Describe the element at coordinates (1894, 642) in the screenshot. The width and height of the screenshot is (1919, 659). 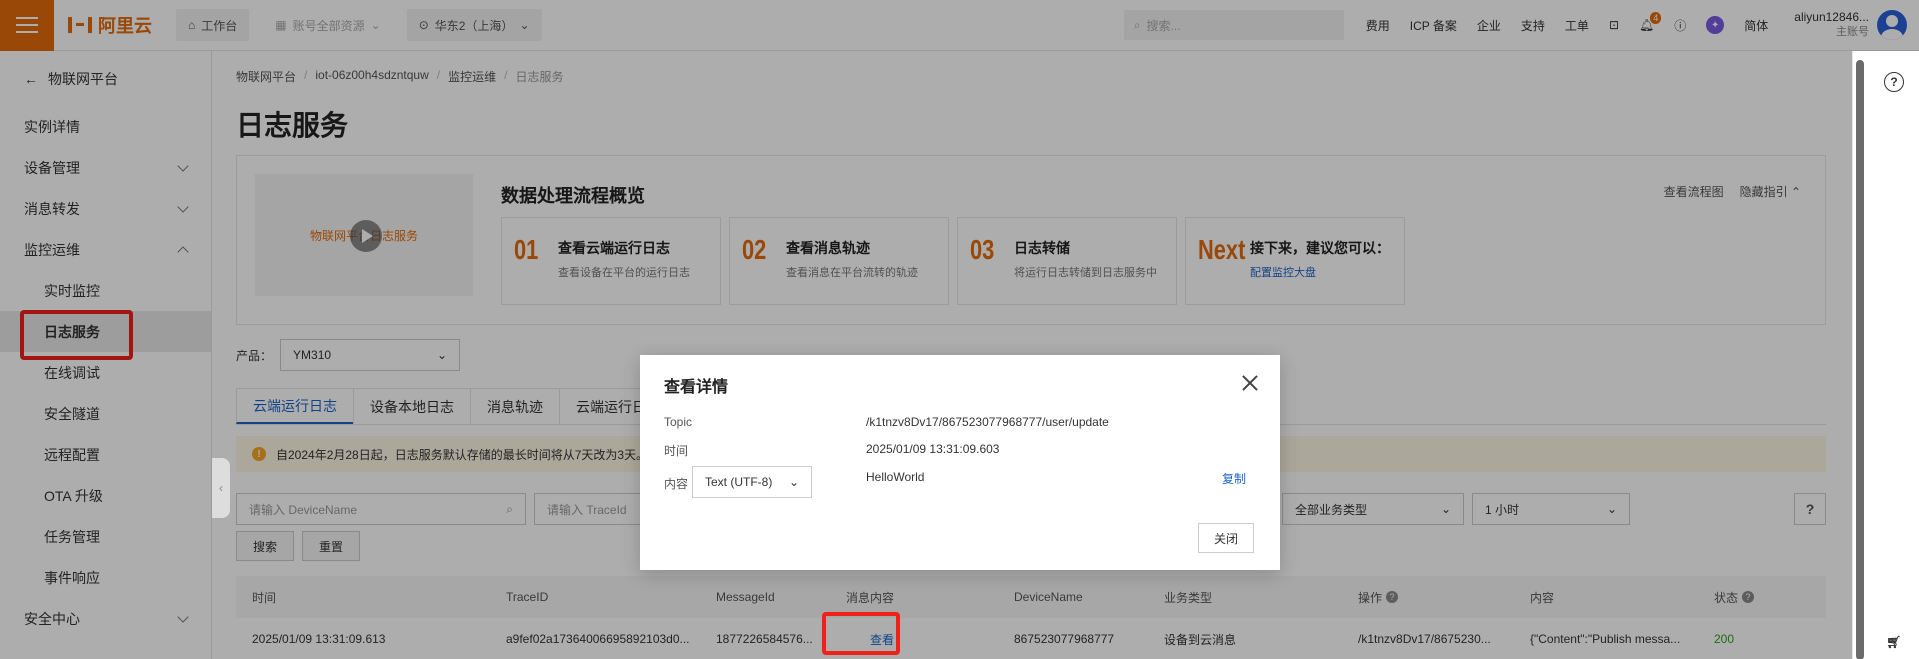
I see `cart-icon: 🛒︎` at that location.